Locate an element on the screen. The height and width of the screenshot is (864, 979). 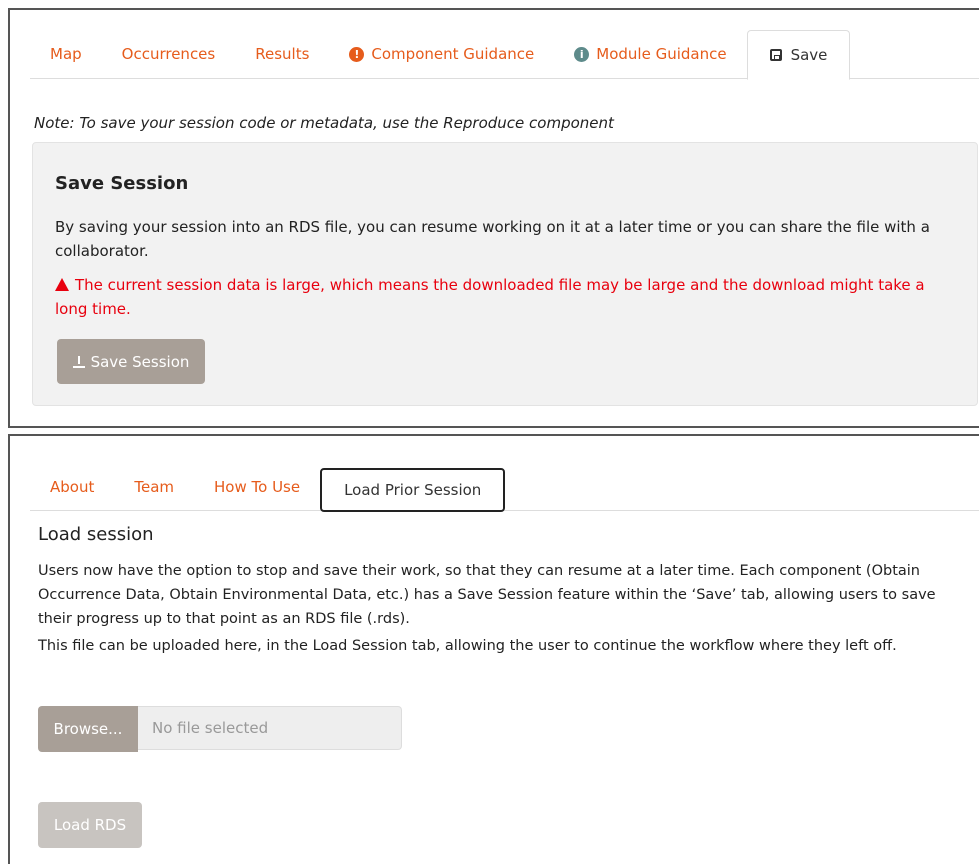
file-name-field: No file selected is located at coordinates (270, 728).